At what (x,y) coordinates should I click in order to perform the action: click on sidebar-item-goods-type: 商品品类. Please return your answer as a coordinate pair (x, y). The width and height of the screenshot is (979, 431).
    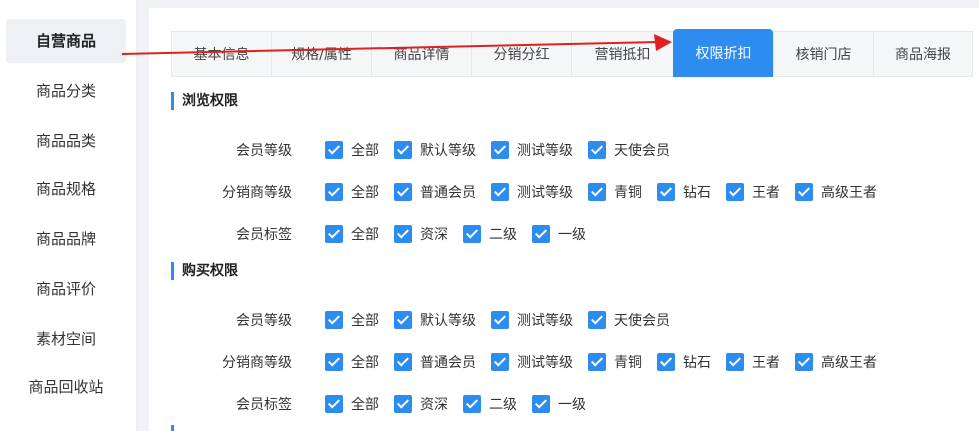
    Looking at the image, I should click on (66, 141).